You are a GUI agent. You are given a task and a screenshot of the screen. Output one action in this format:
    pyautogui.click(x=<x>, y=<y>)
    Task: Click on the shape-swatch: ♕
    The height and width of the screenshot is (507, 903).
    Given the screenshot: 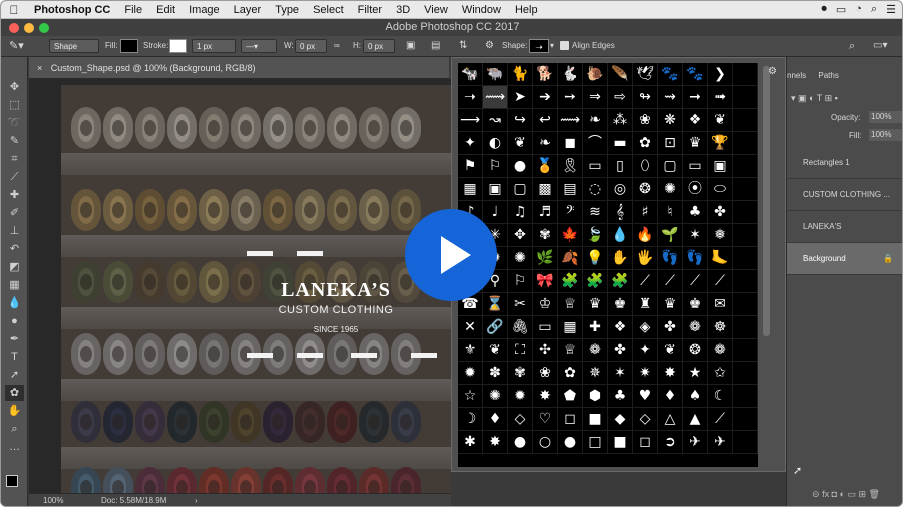 What is the action you would take?
    pyautogui.click(x=570, y=350)
    